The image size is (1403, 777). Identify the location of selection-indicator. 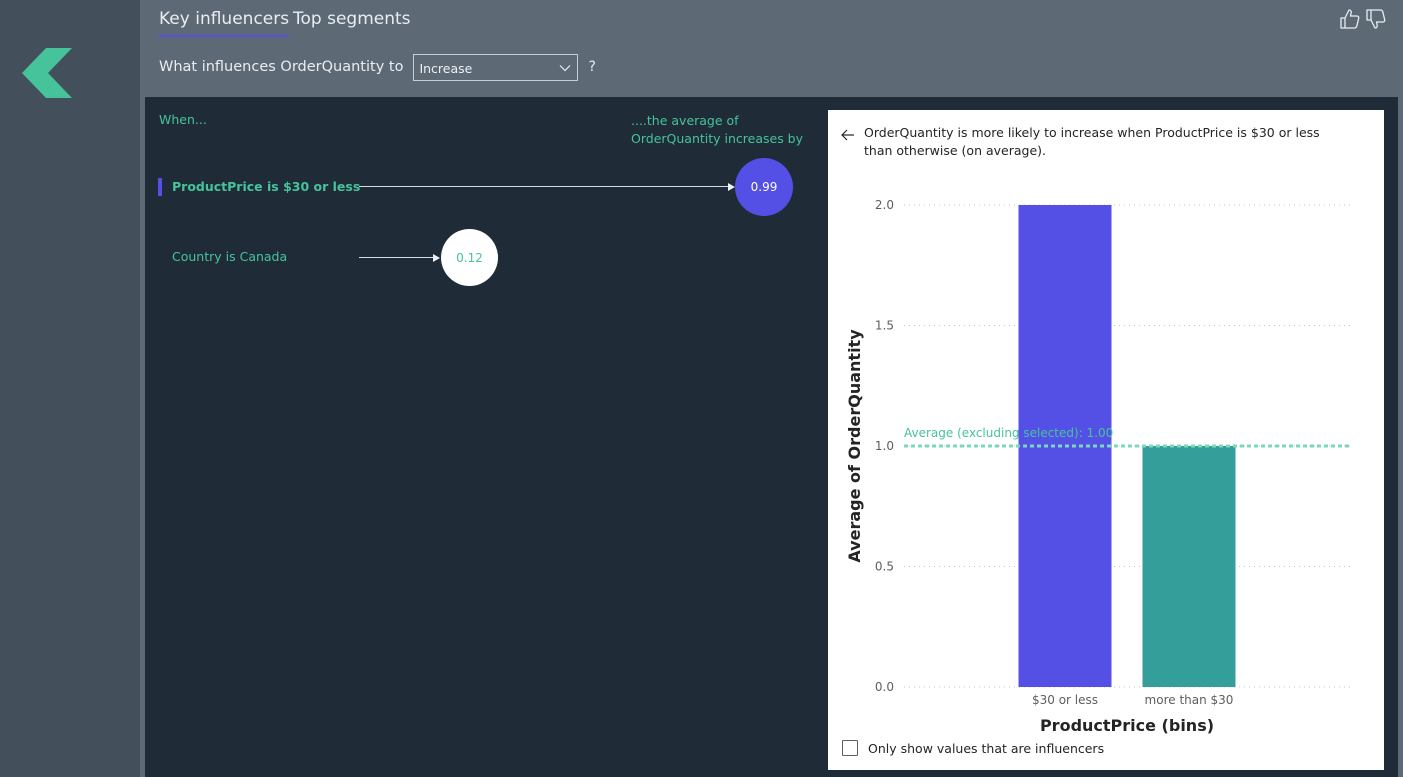
(160, 187).